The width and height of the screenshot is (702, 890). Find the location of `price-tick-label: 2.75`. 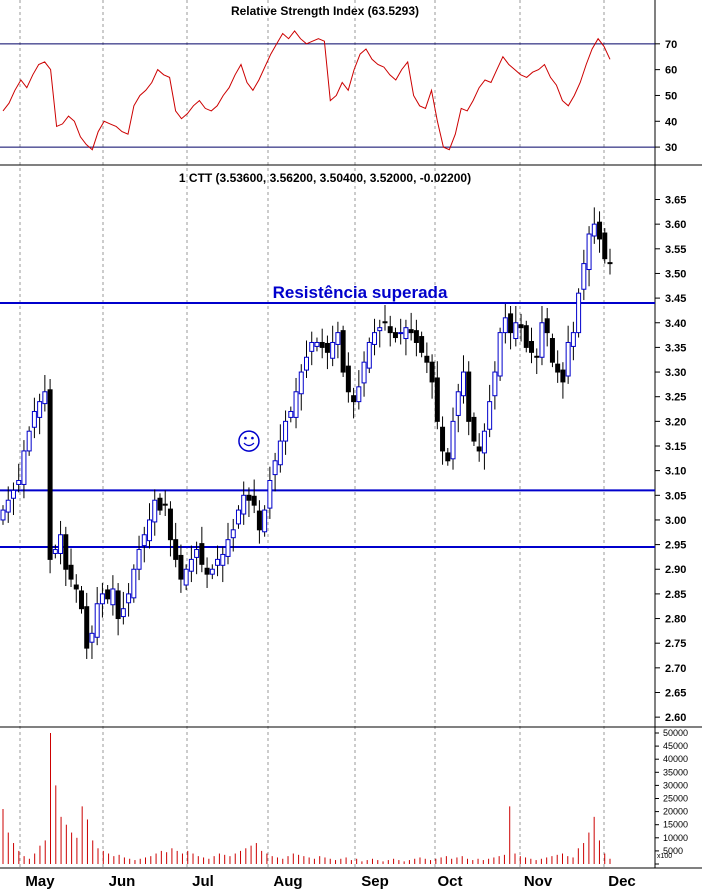

price-tick-label: 2.75 is located at coordinates (675, 644).